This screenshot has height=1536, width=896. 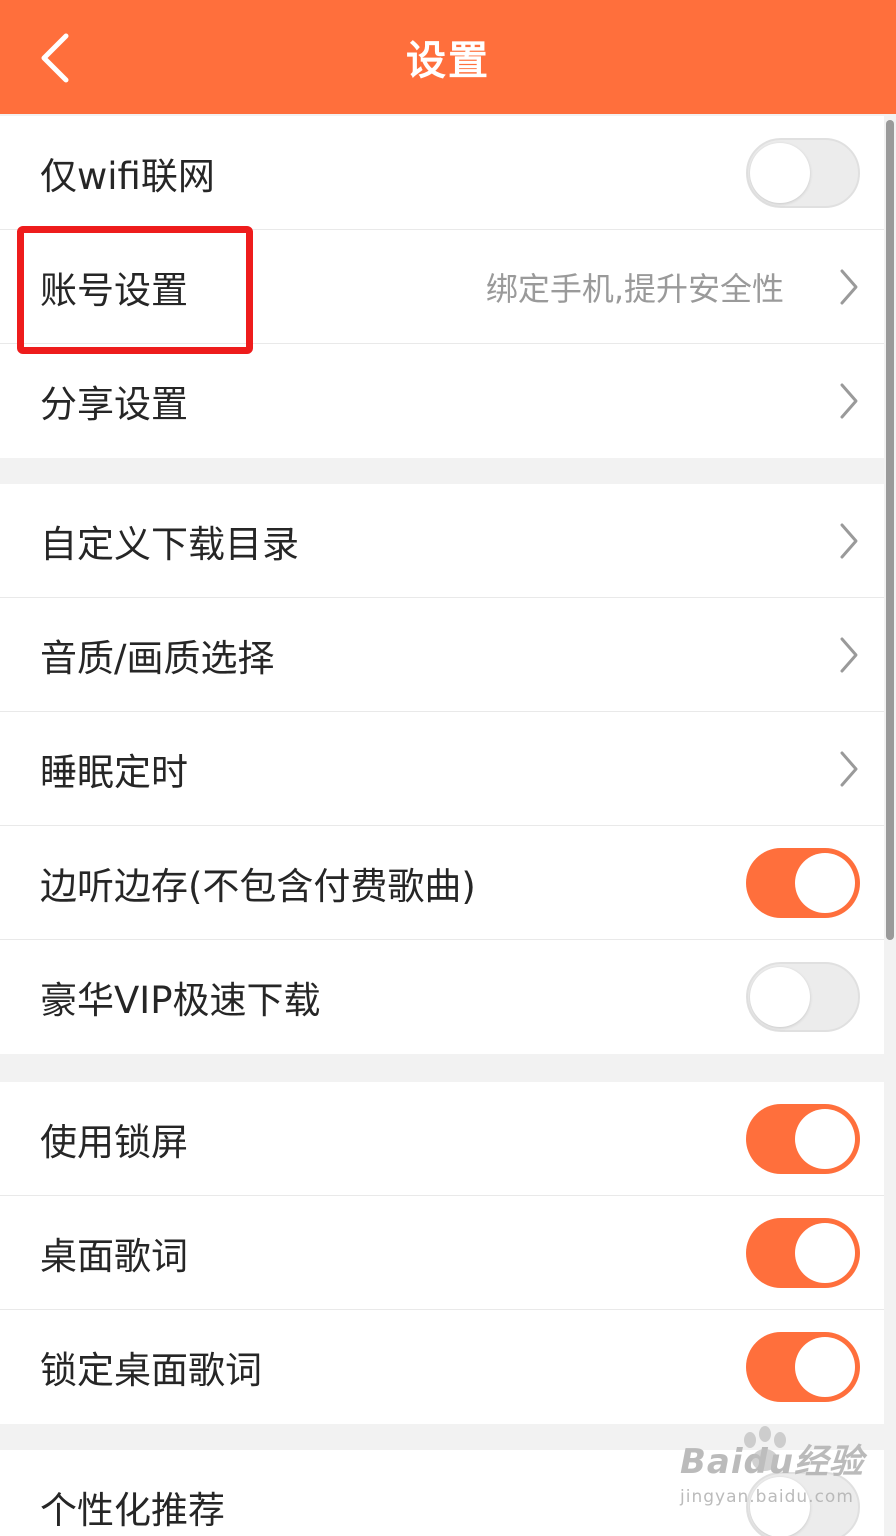 What do you see at coordinates (890, 530) in the screenshot?
I see `scrollbar` at bounding box center [890, 530].